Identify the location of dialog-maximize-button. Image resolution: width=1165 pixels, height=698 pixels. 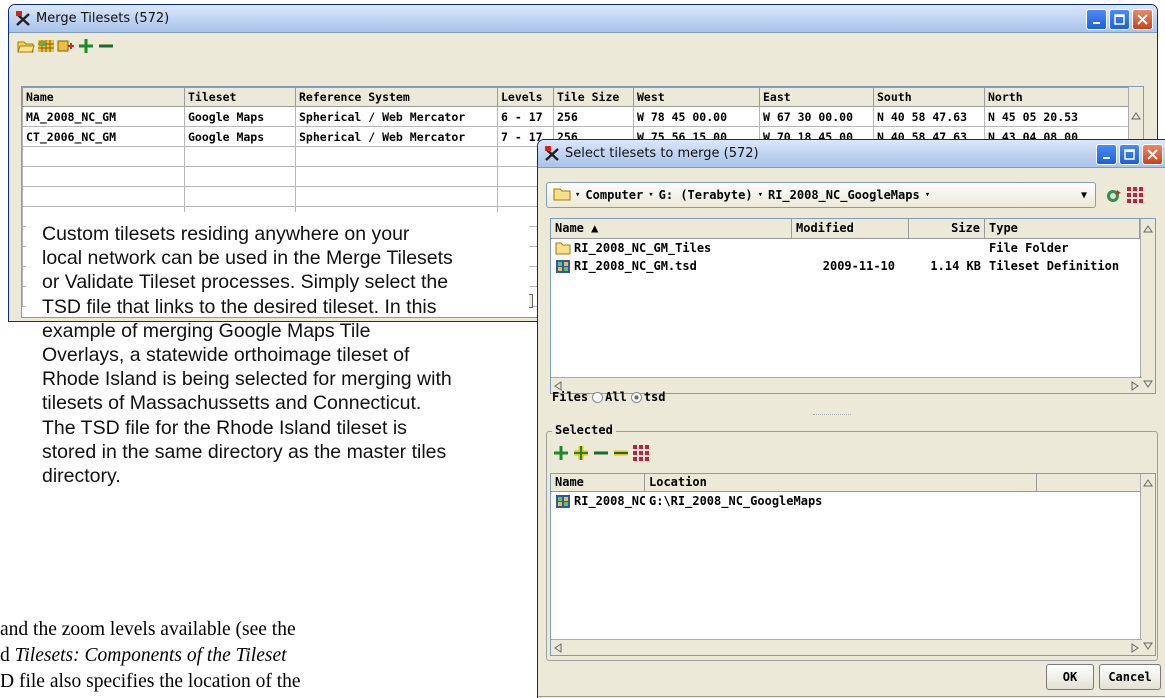
(1129, 154).